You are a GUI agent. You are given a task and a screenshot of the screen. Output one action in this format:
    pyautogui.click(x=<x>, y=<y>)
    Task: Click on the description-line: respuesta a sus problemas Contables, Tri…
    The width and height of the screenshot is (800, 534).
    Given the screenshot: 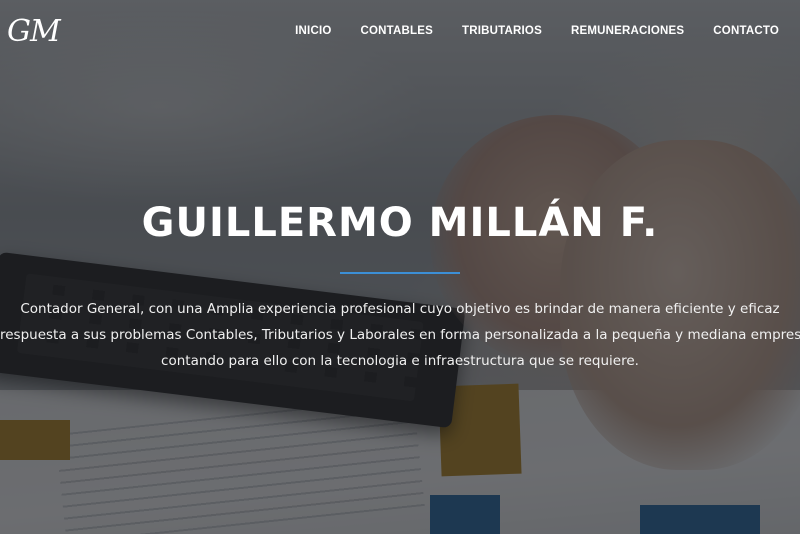 What is the action you would take?
    pyautogui.click(x=400, y=335)
    